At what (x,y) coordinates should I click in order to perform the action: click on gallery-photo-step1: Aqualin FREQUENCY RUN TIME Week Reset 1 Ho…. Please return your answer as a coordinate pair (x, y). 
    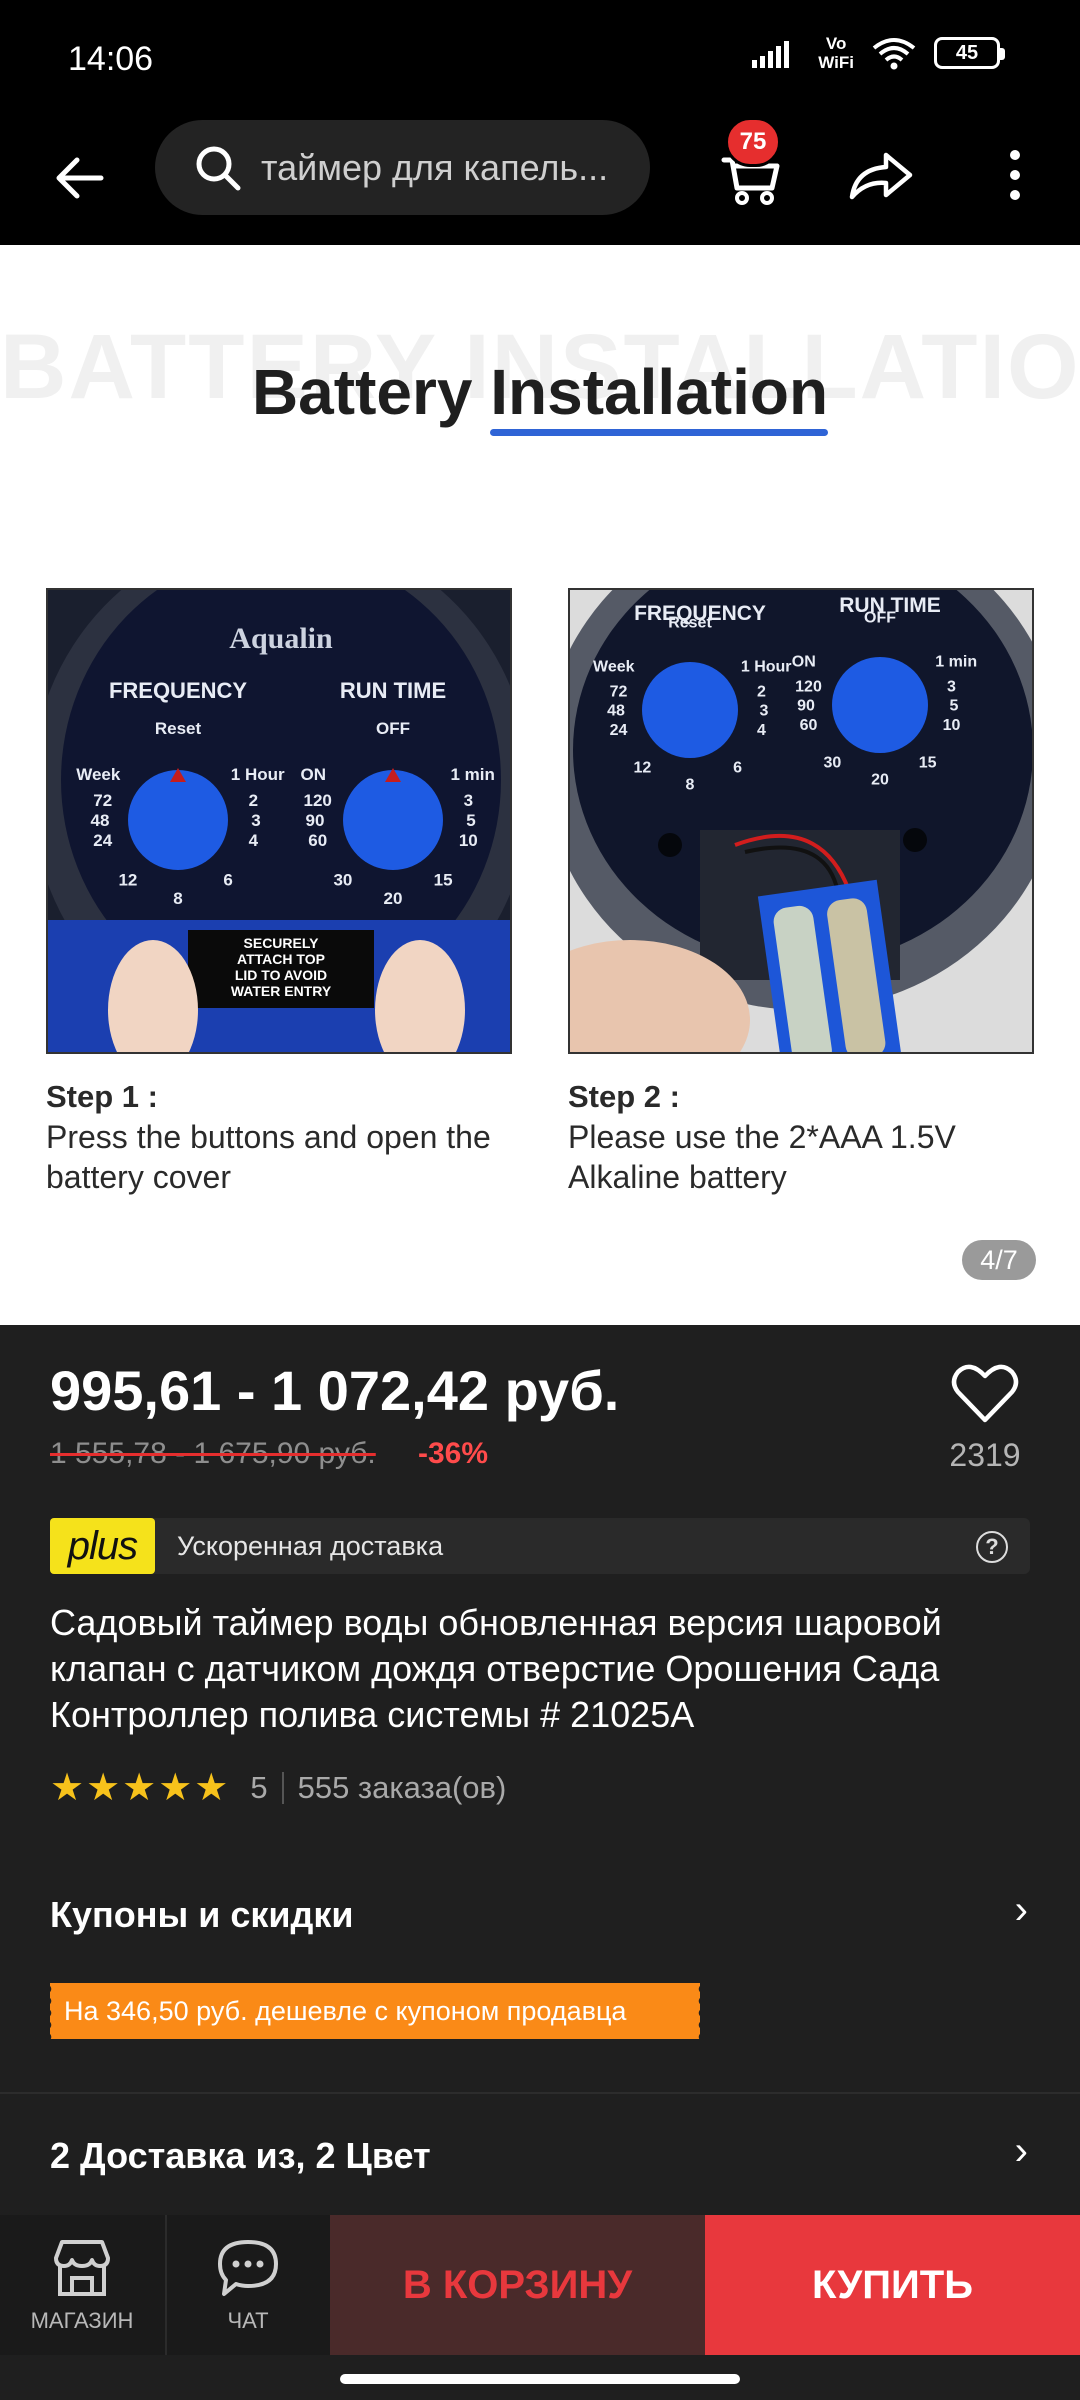
    Looking at the image, I should click on (279, 821).